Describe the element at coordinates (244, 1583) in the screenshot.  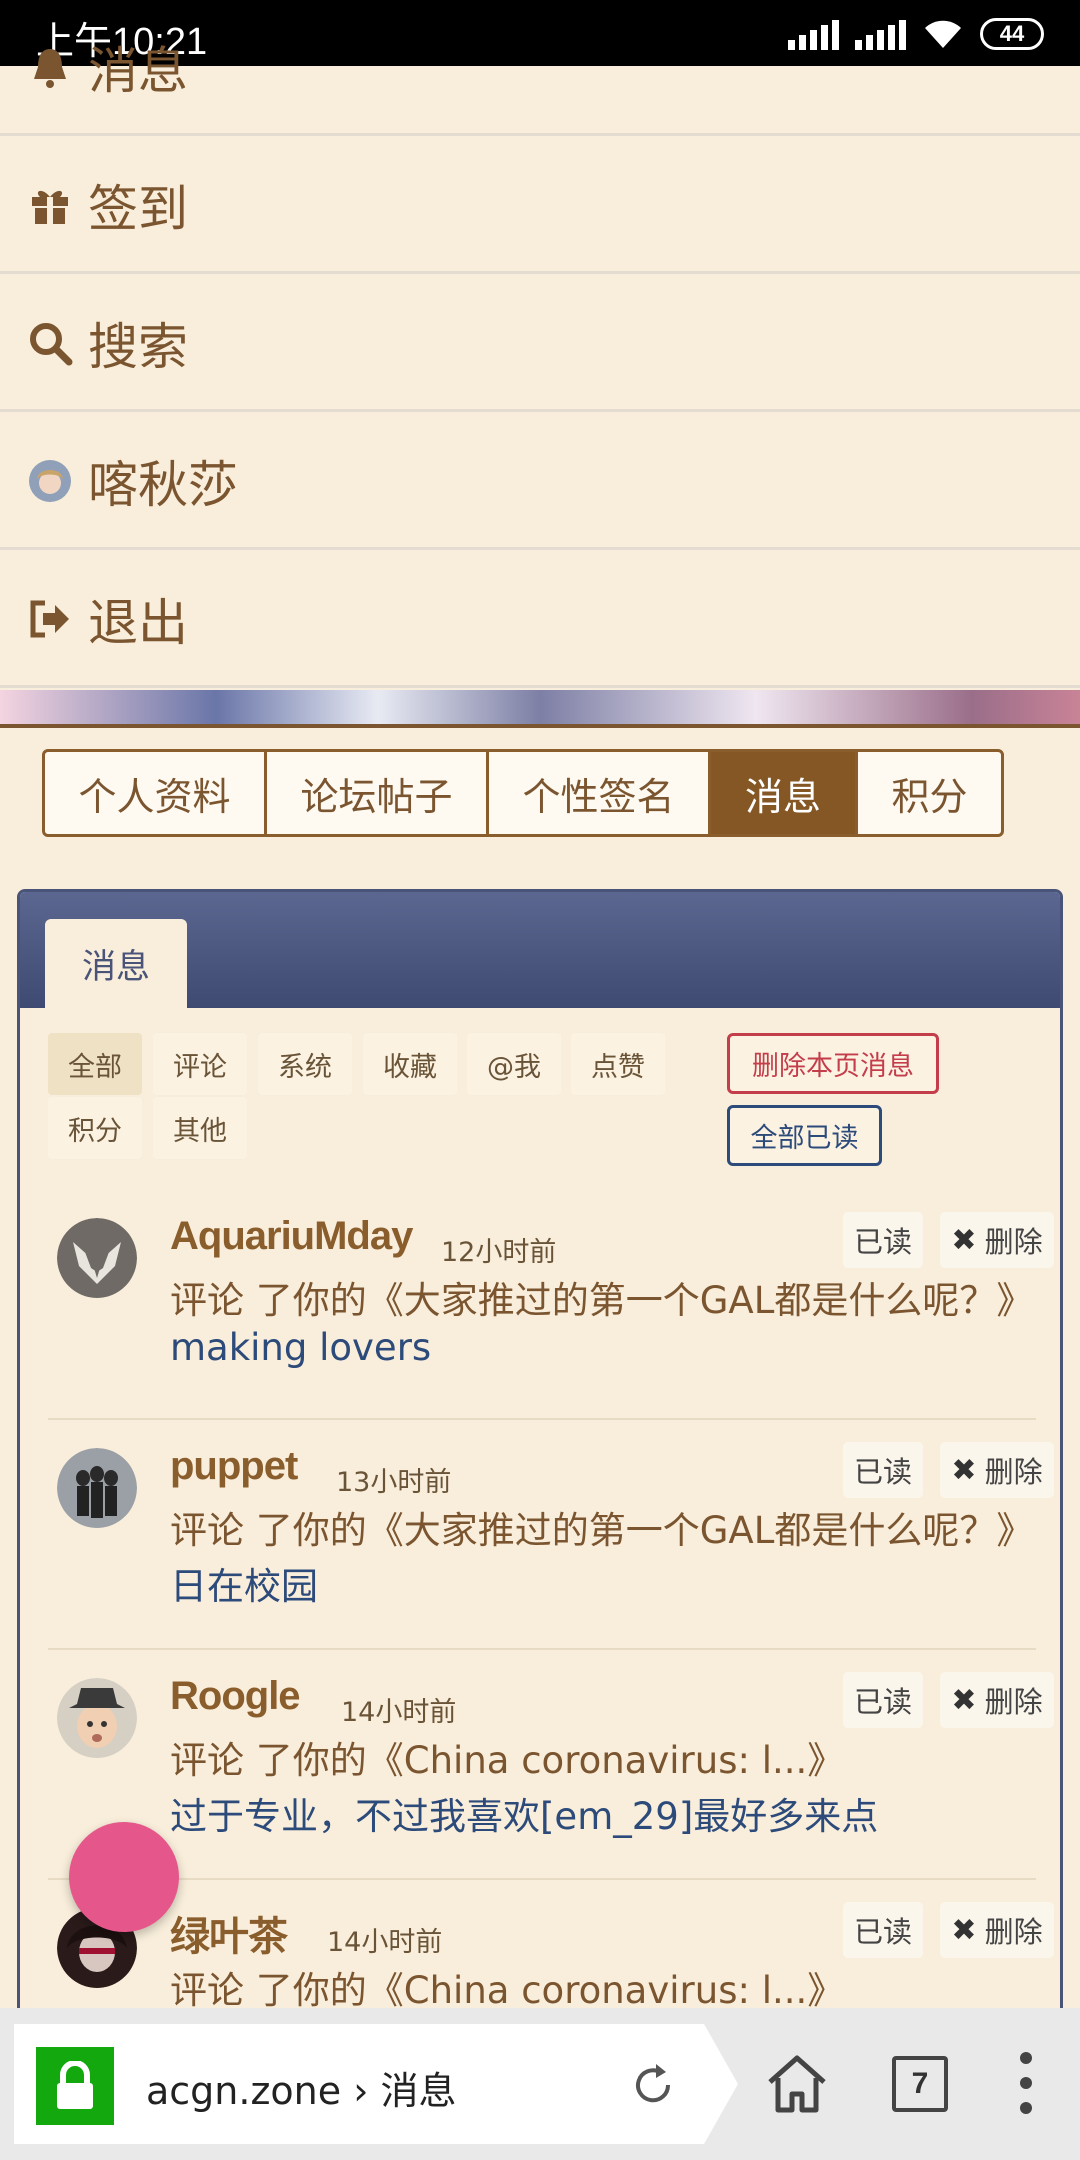
I see `message-content: 日在校园` at that location.